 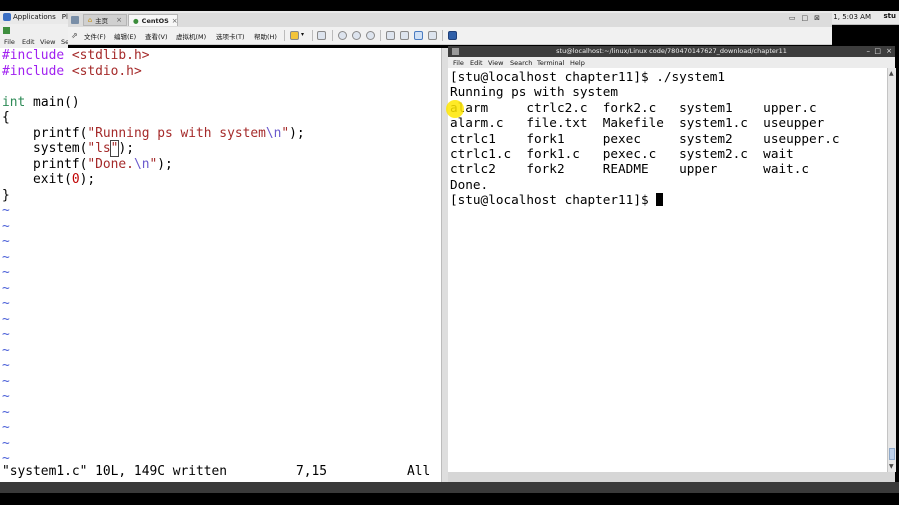 What do you see at coordinates (49, 179) in the screenshot?
I see `code-line-9: exit(0);` at bounding box center [49, 179].